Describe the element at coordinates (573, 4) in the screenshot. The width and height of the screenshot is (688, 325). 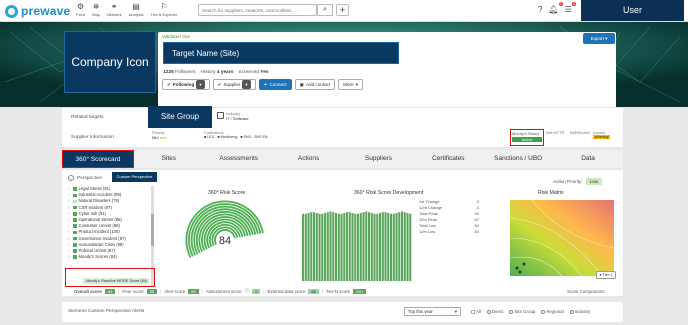
I see `tasks-badge: 0` at that location.